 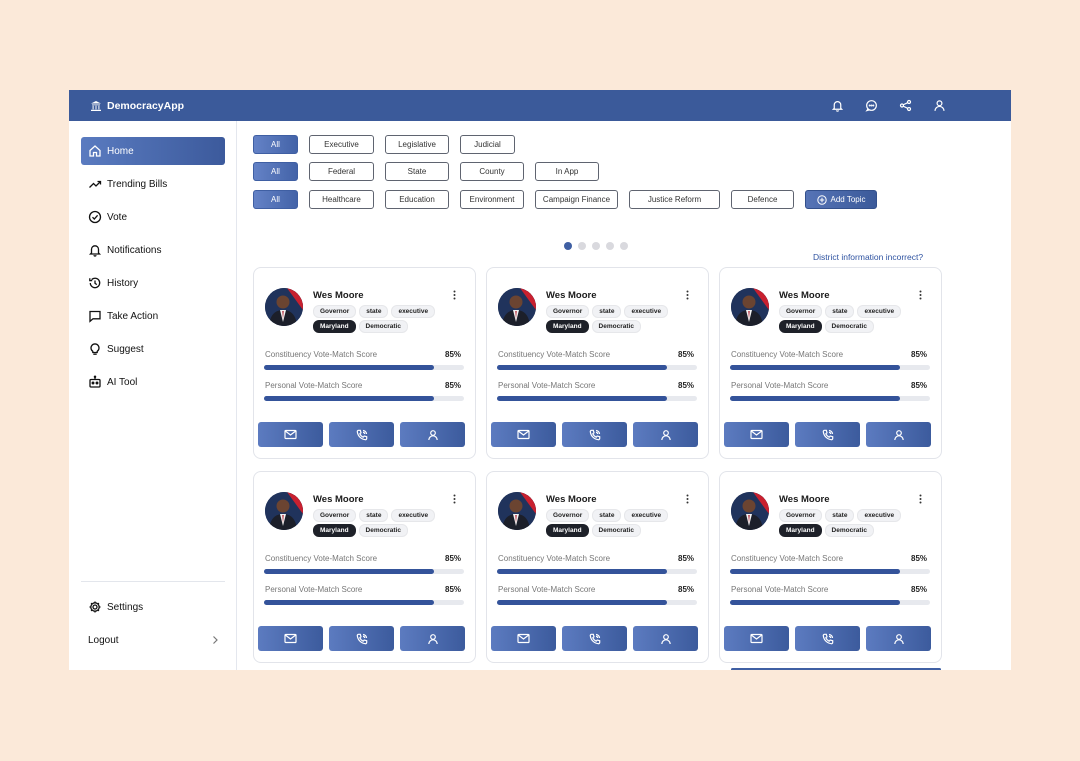 I want to click on sidebar-item-suggest: Suggest, so click(x=153, y=349).